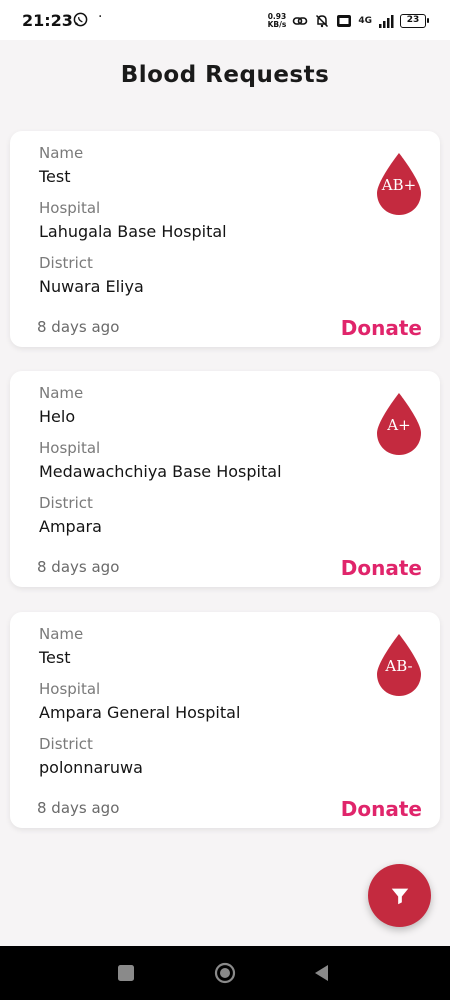  I want to click on mute-bell-icon, so click(322, 21).